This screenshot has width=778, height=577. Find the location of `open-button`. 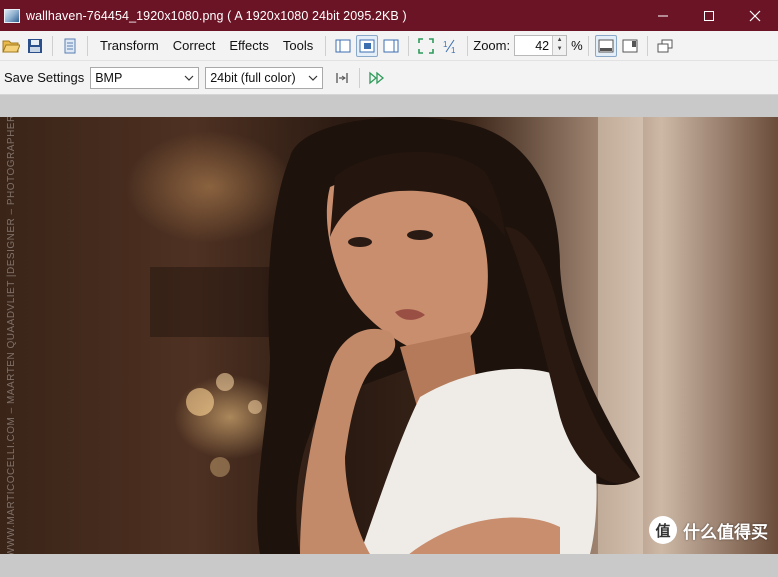

open-button is located at coordinates (11, 46).